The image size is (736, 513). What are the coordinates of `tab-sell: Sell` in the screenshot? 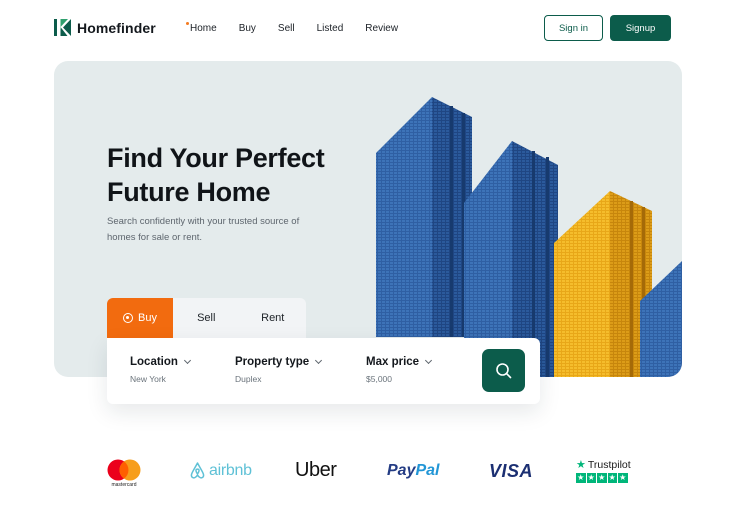 It's located at (206, 318).